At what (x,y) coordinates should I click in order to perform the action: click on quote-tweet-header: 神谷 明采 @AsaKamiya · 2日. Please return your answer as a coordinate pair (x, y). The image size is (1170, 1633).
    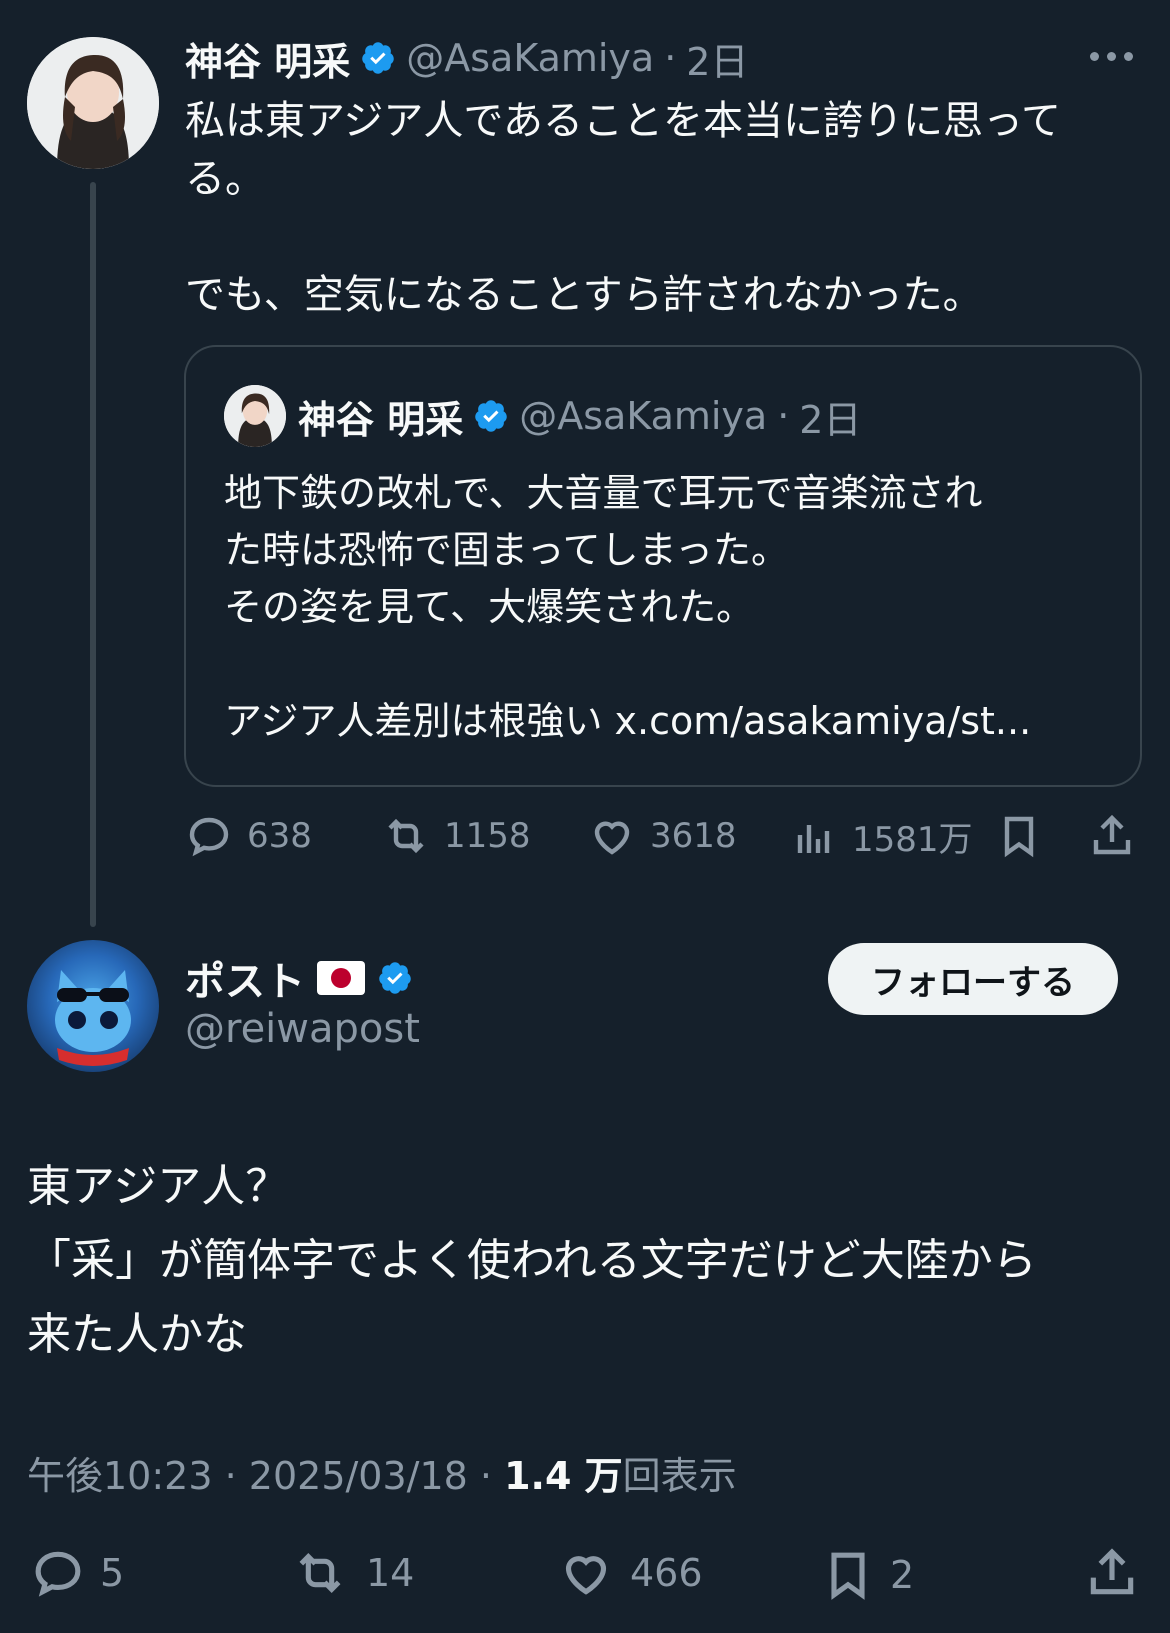
    Looking at the image, I should click on (579, 416).